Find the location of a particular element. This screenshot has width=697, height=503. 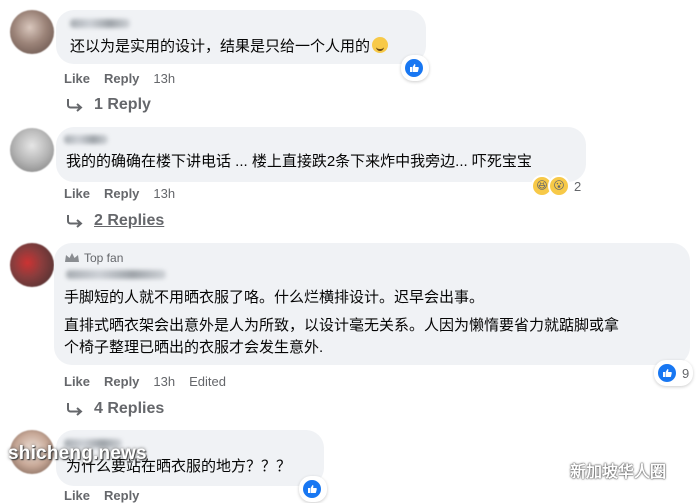

replies-count-label: 2 Replies is located at coordinates (129, 220).